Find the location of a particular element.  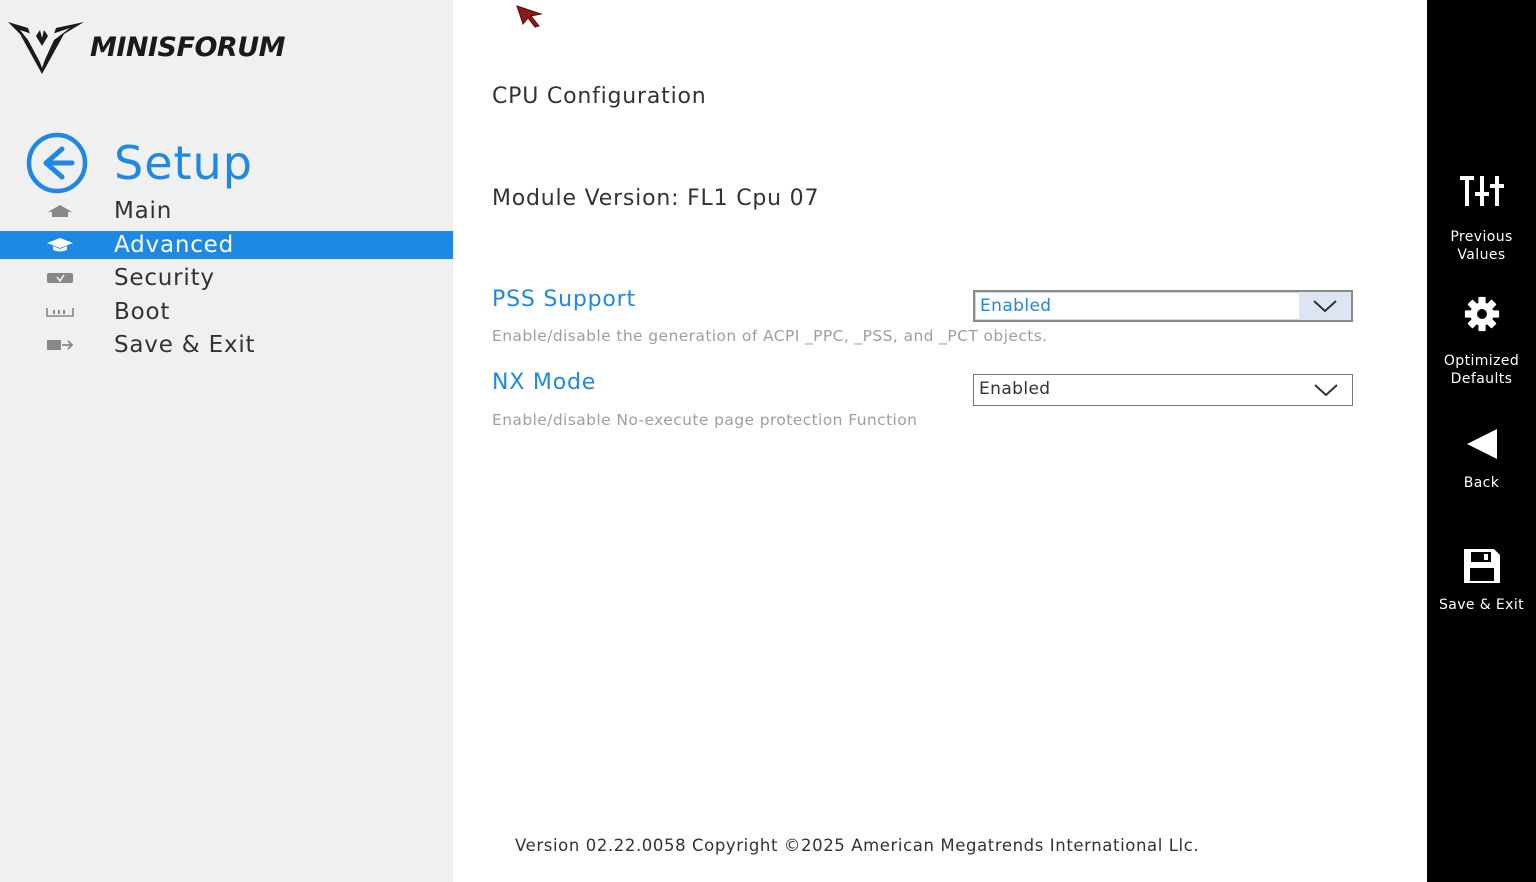

sidebar-item-label: Save & Exit is located at coordinates (185, 345).